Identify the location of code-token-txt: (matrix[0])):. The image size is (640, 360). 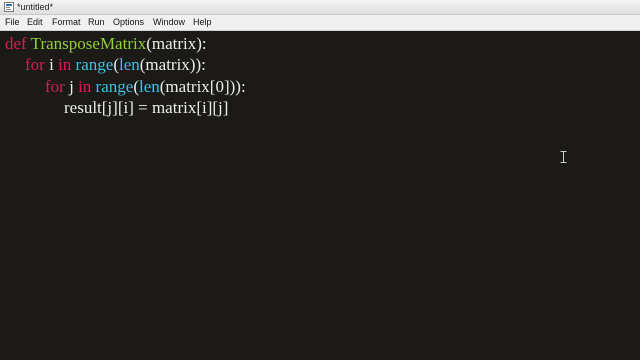
(202, 86).